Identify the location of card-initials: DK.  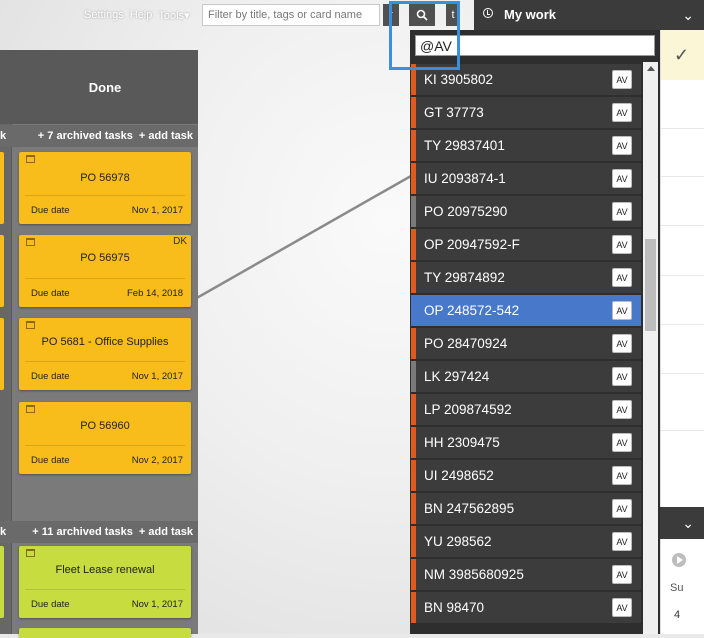
(180, 241).